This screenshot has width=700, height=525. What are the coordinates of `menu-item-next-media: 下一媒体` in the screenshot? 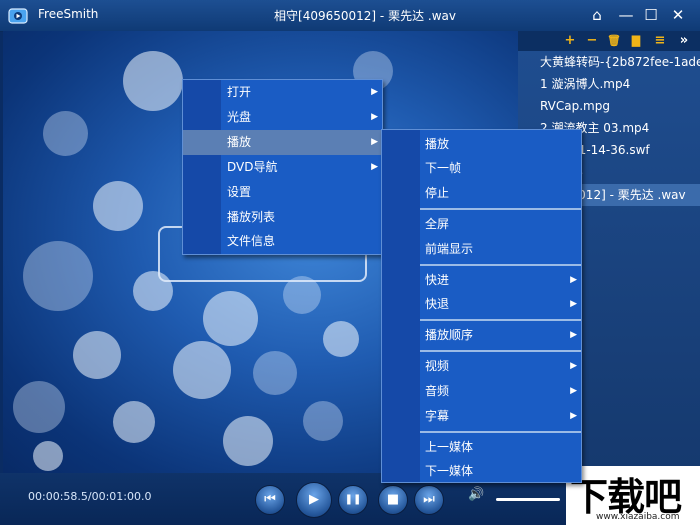 It's located at (481, 471).